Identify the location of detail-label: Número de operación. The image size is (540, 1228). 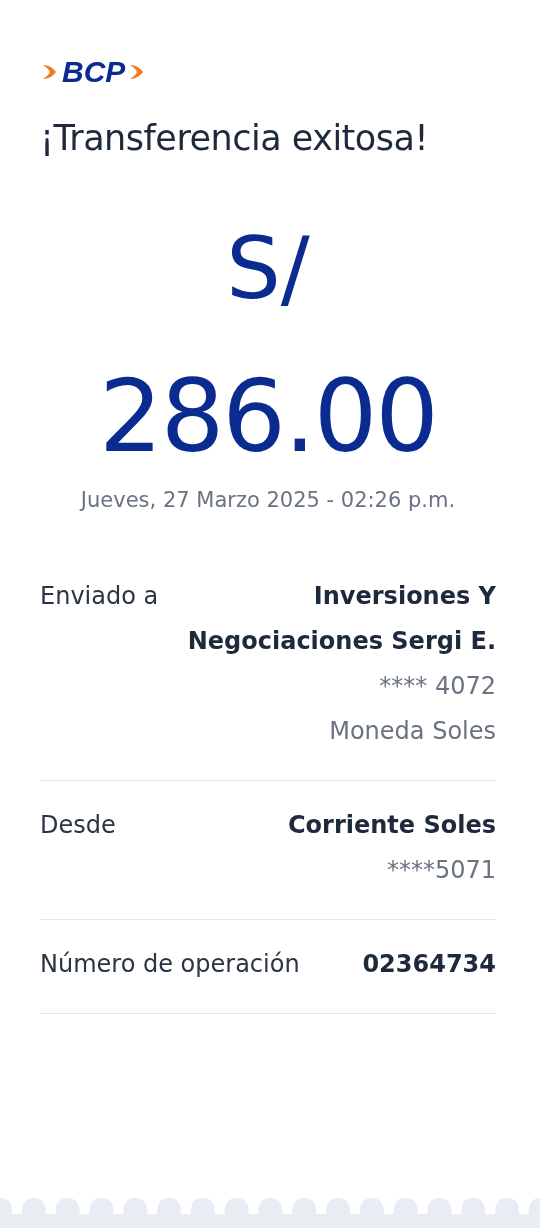
(170, 964).